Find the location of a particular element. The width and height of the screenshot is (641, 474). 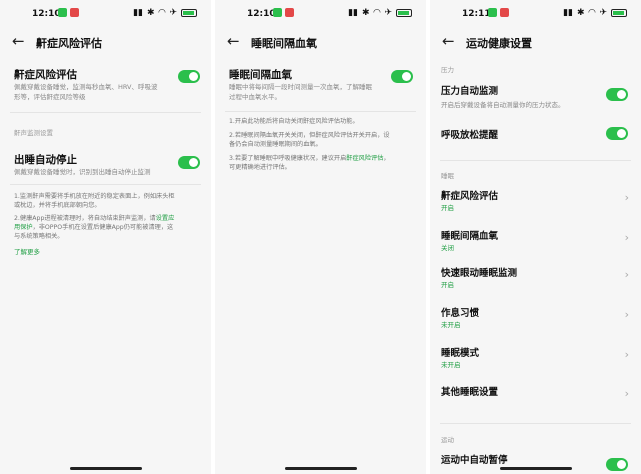

sleep-spo2-toggle is located at coordinates (402, 76).